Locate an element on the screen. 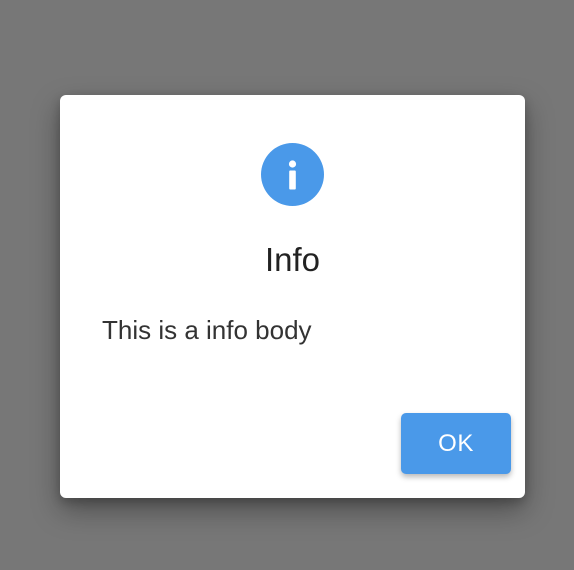 The image size is (574, 570). dialog-title: Info is located at coordinates (292, 259).